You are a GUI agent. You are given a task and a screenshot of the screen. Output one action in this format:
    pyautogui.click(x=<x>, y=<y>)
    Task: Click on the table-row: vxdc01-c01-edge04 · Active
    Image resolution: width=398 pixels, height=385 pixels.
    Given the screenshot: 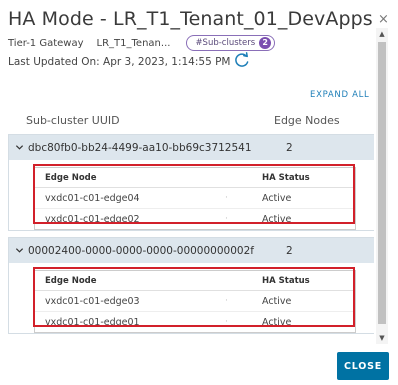 What is the action you would take?
    pyautogui.click(x=195, y=198)
    